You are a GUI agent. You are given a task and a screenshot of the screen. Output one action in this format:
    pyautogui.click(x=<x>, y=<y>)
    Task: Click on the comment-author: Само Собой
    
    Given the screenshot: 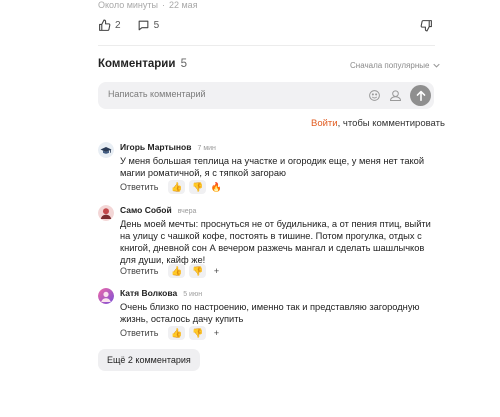 What is the action you would take?
    pyautogui.click(x=146, y=210)
    